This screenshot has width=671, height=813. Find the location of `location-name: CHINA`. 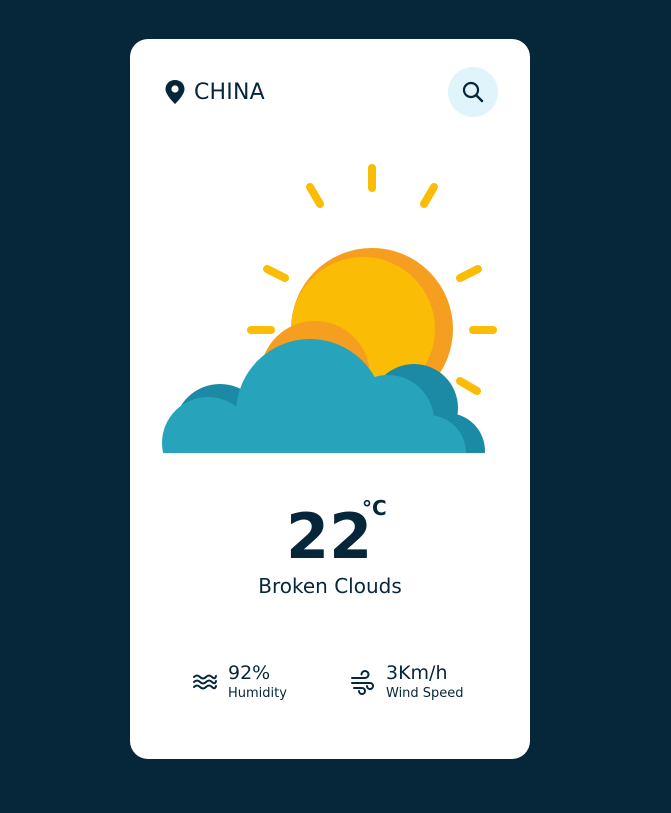

location-name: CHINA is located at coordinates (229, 92).